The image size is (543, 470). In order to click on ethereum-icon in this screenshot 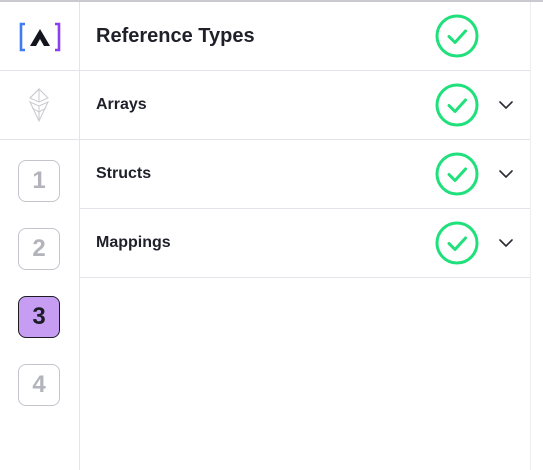, I will do `click(39, 105)`.